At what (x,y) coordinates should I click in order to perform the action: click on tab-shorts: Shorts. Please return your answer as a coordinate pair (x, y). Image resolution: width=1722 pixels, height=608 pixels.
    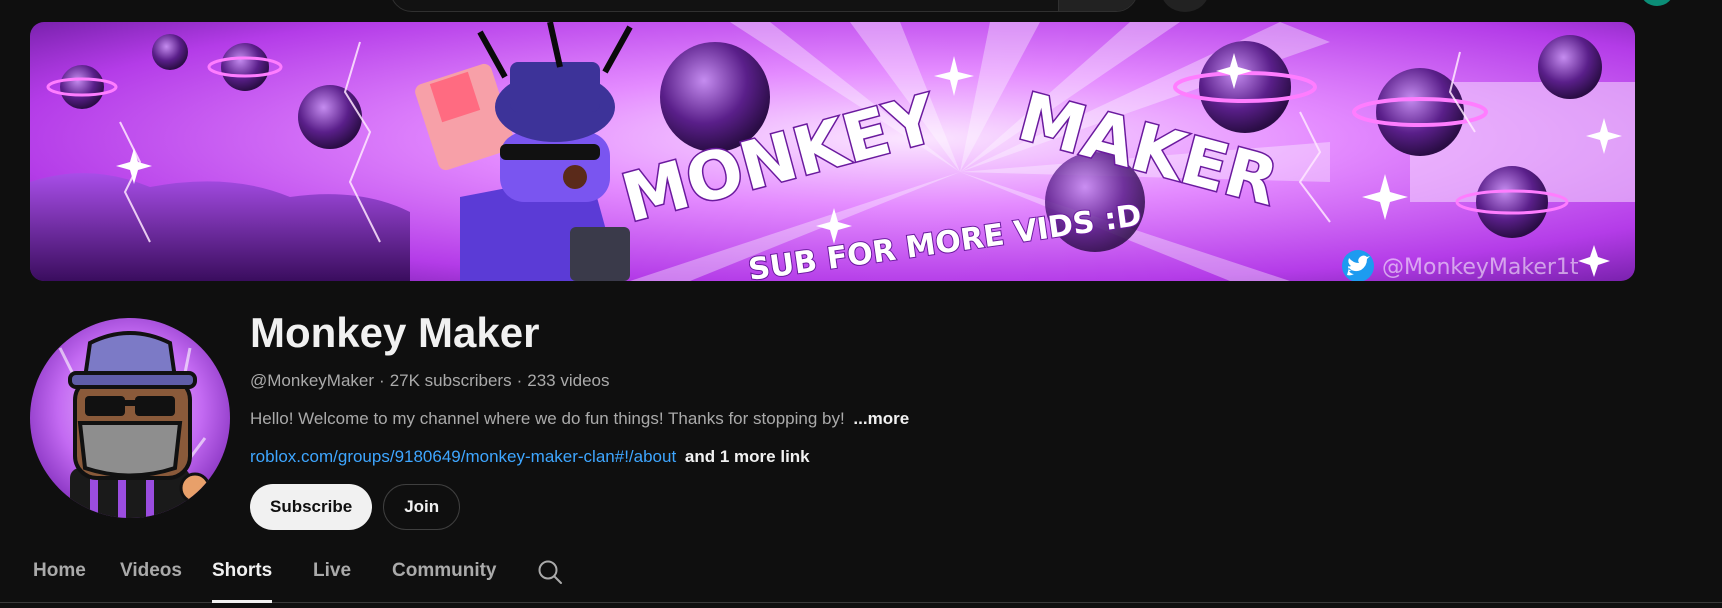
    Looking at the image, I should click on (242, 575).